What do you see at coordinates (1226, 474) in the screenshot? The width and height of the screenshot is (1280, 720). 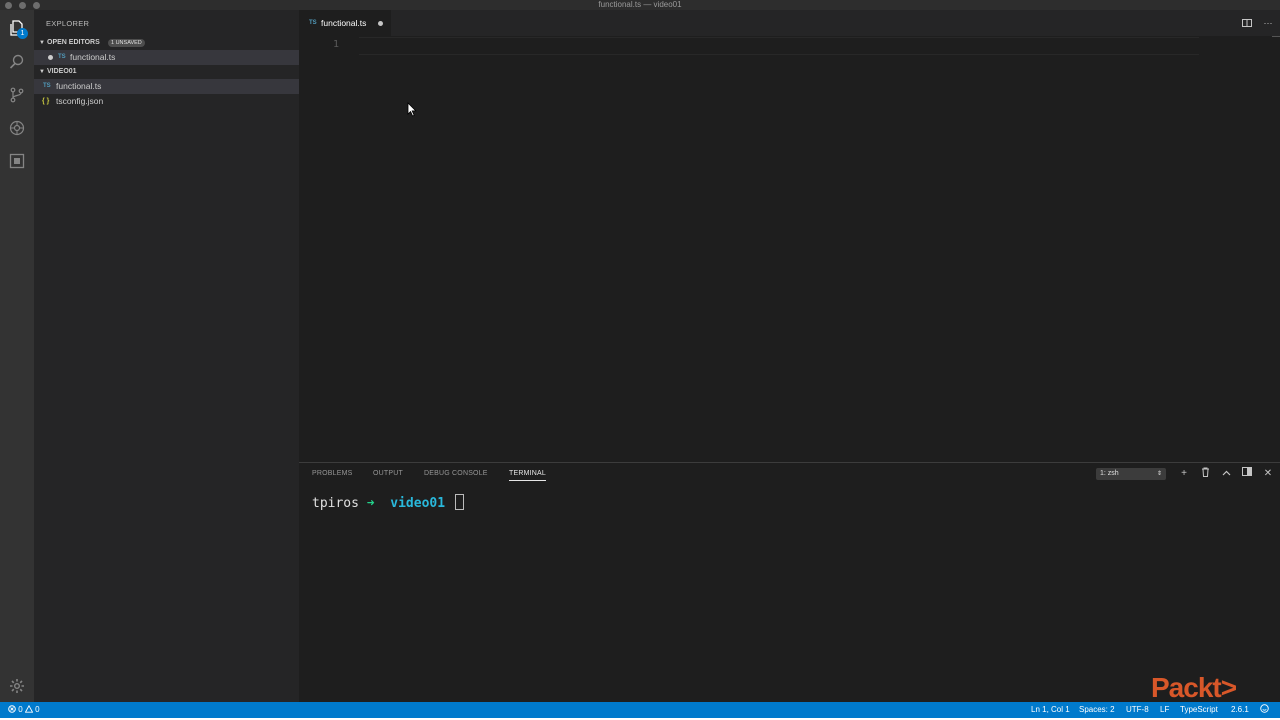 I see `maximize-panel-icon` at bounding box center [1226, 474].